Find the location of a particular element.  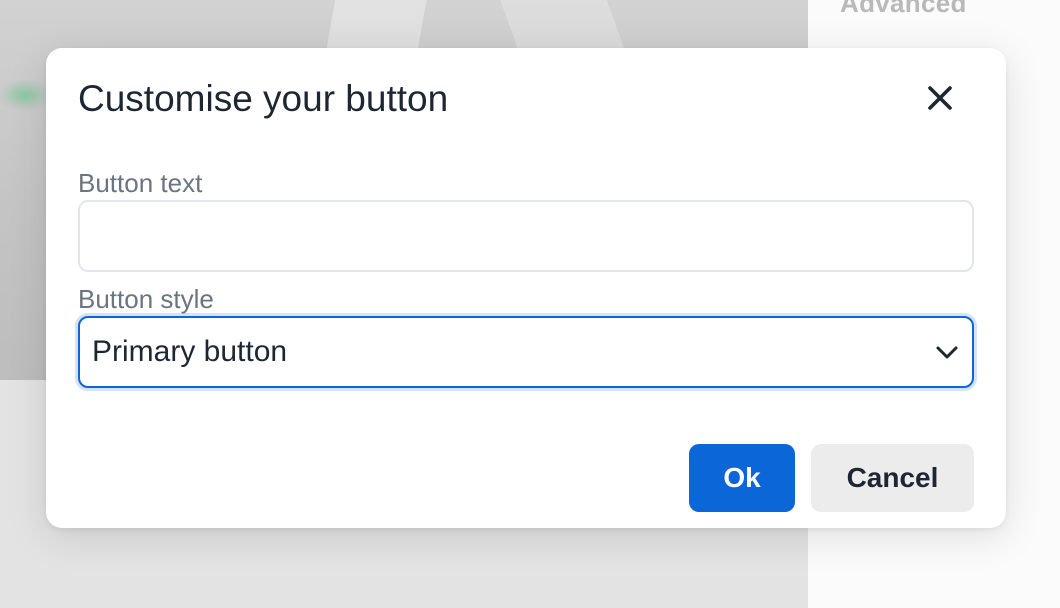

chevron-down-icon is located at coordinates (947, 352).